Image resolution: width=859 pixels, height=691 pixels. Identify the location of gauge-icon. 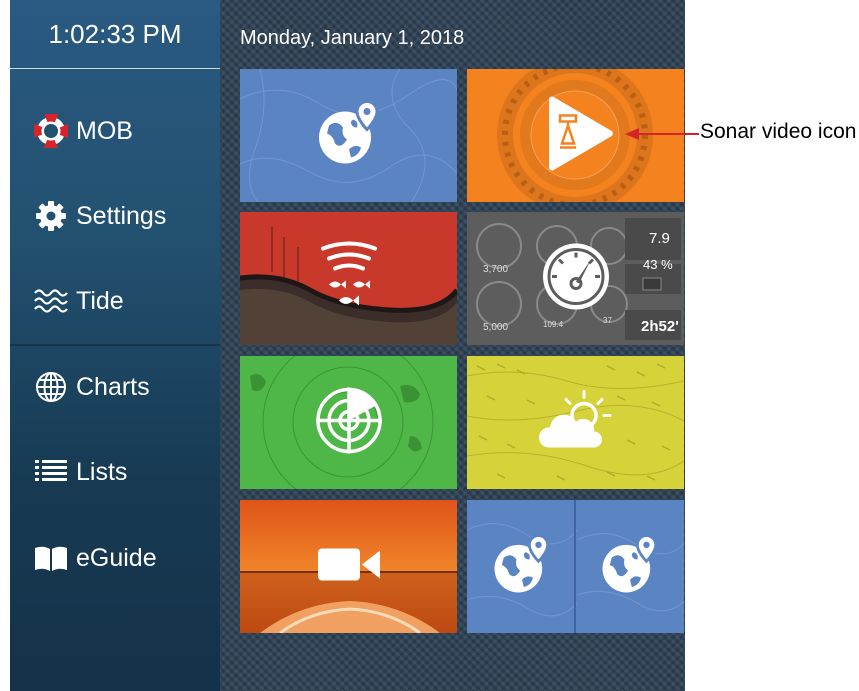
(576, 278).